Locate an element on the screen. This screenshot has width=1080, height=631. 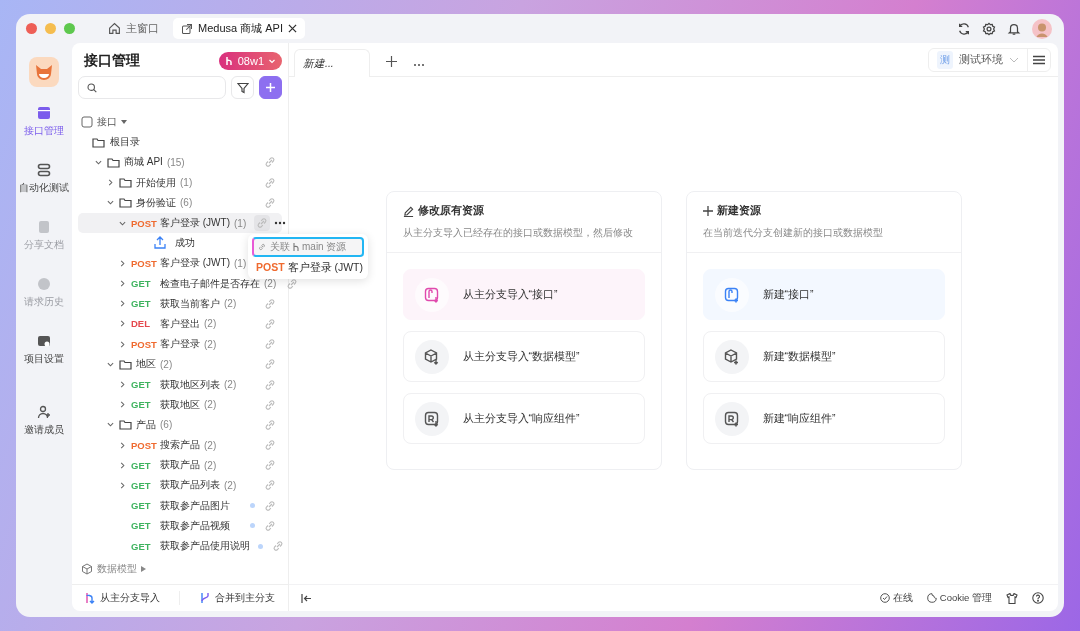
pencil-icon is located at coordinates (408, 211).